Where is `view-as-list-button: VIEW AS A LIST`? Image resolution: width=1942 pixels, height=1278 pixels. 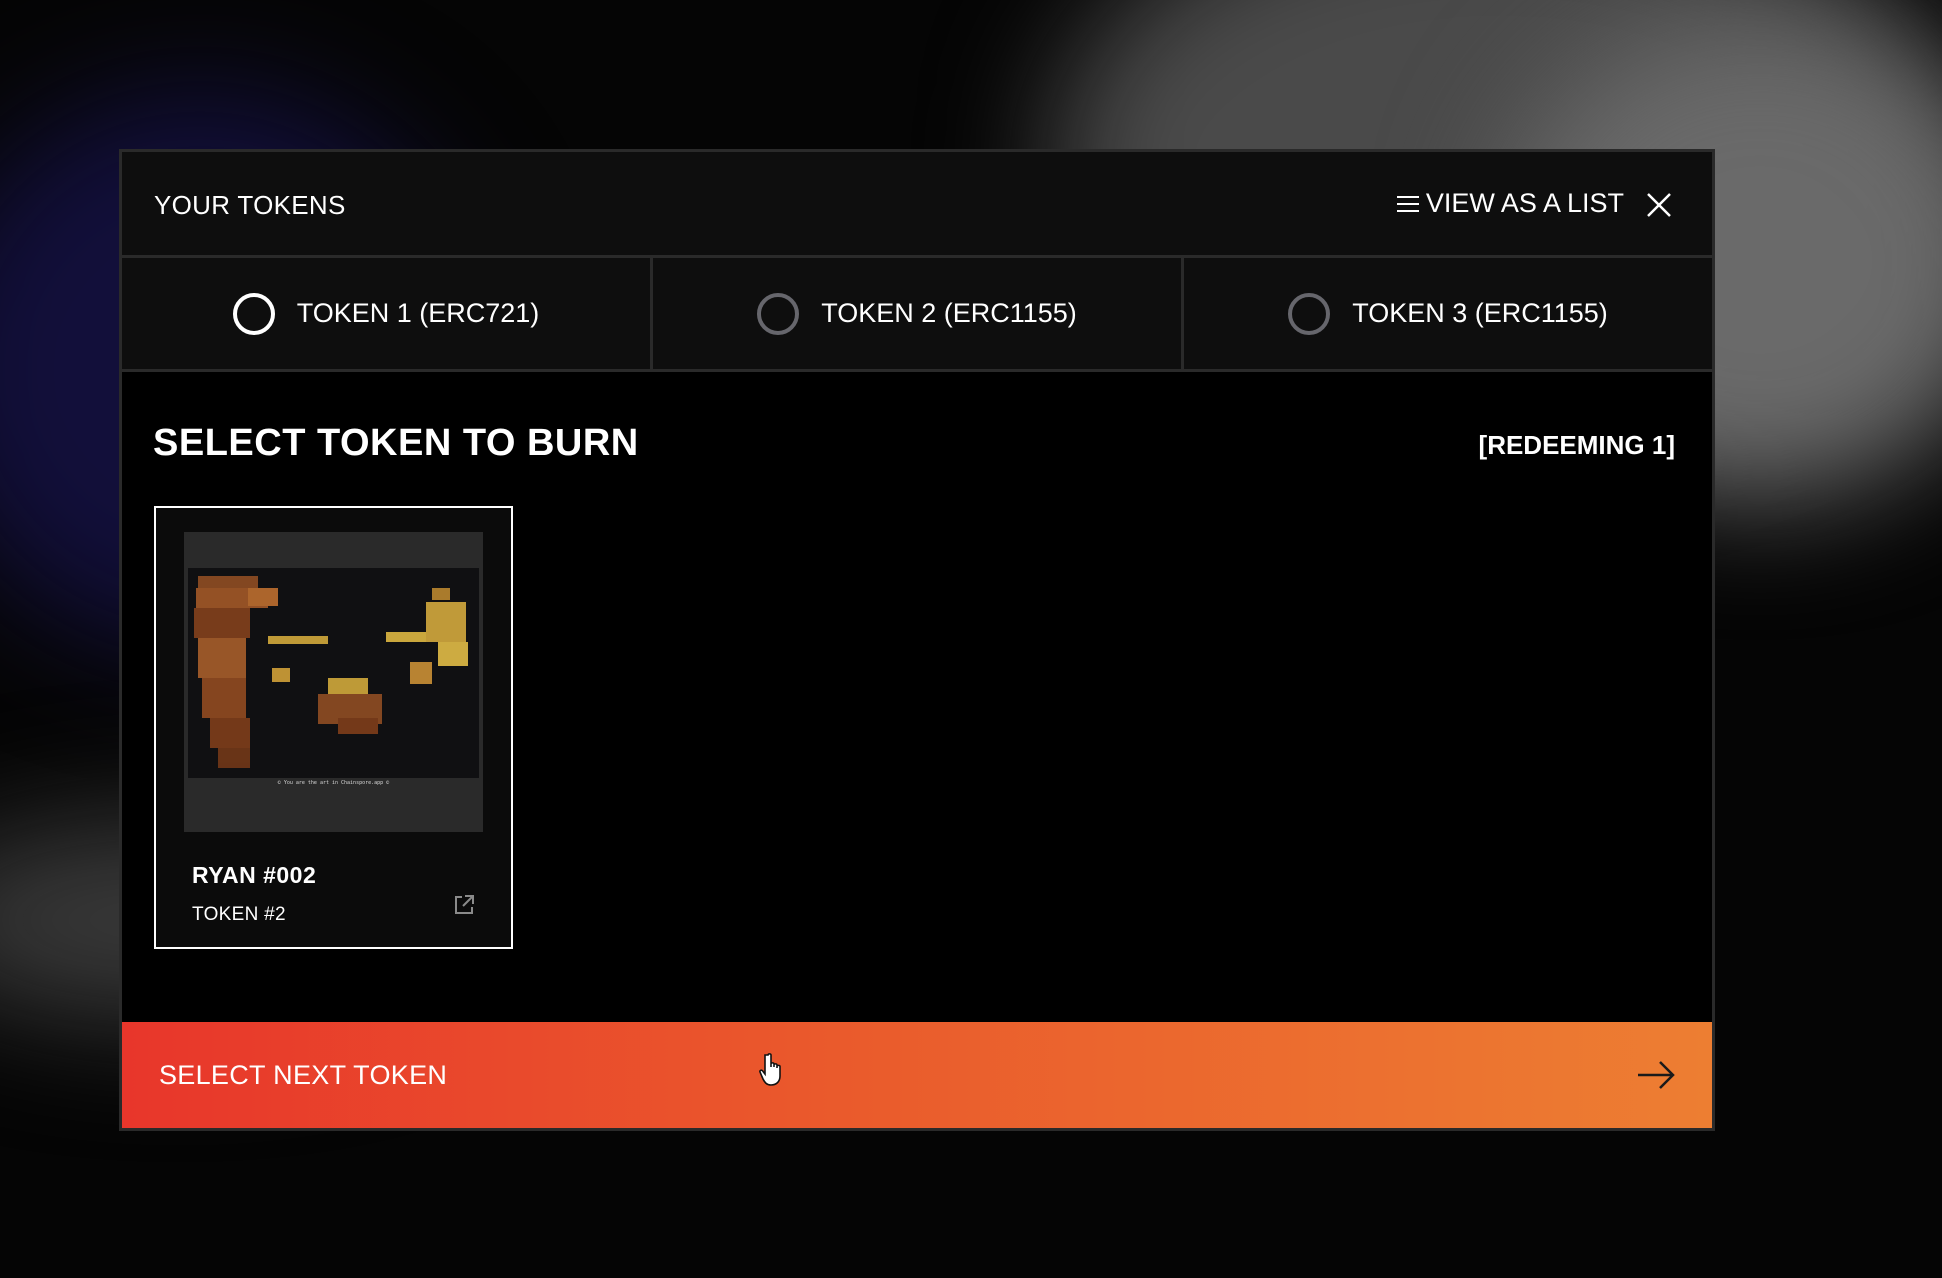 view-as-list-button: VIEW AS A LIST is located at coordinates (1510, 203).